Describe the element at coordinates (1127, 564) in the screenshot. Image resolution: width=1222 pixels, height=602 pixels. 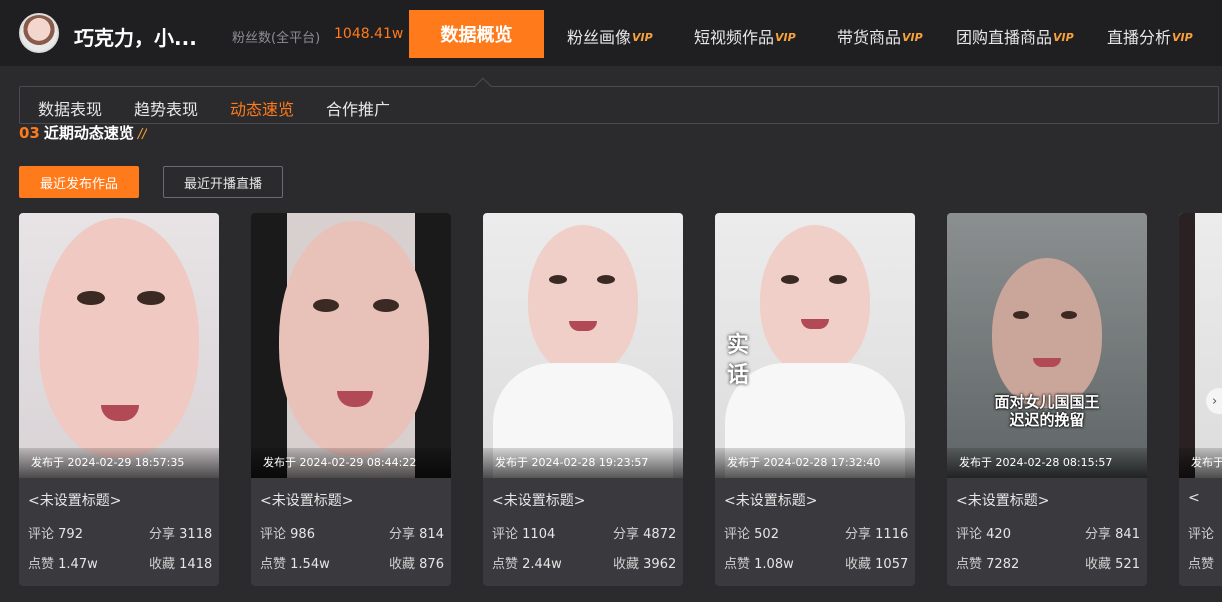
I see `stat-value: 521` at that location.